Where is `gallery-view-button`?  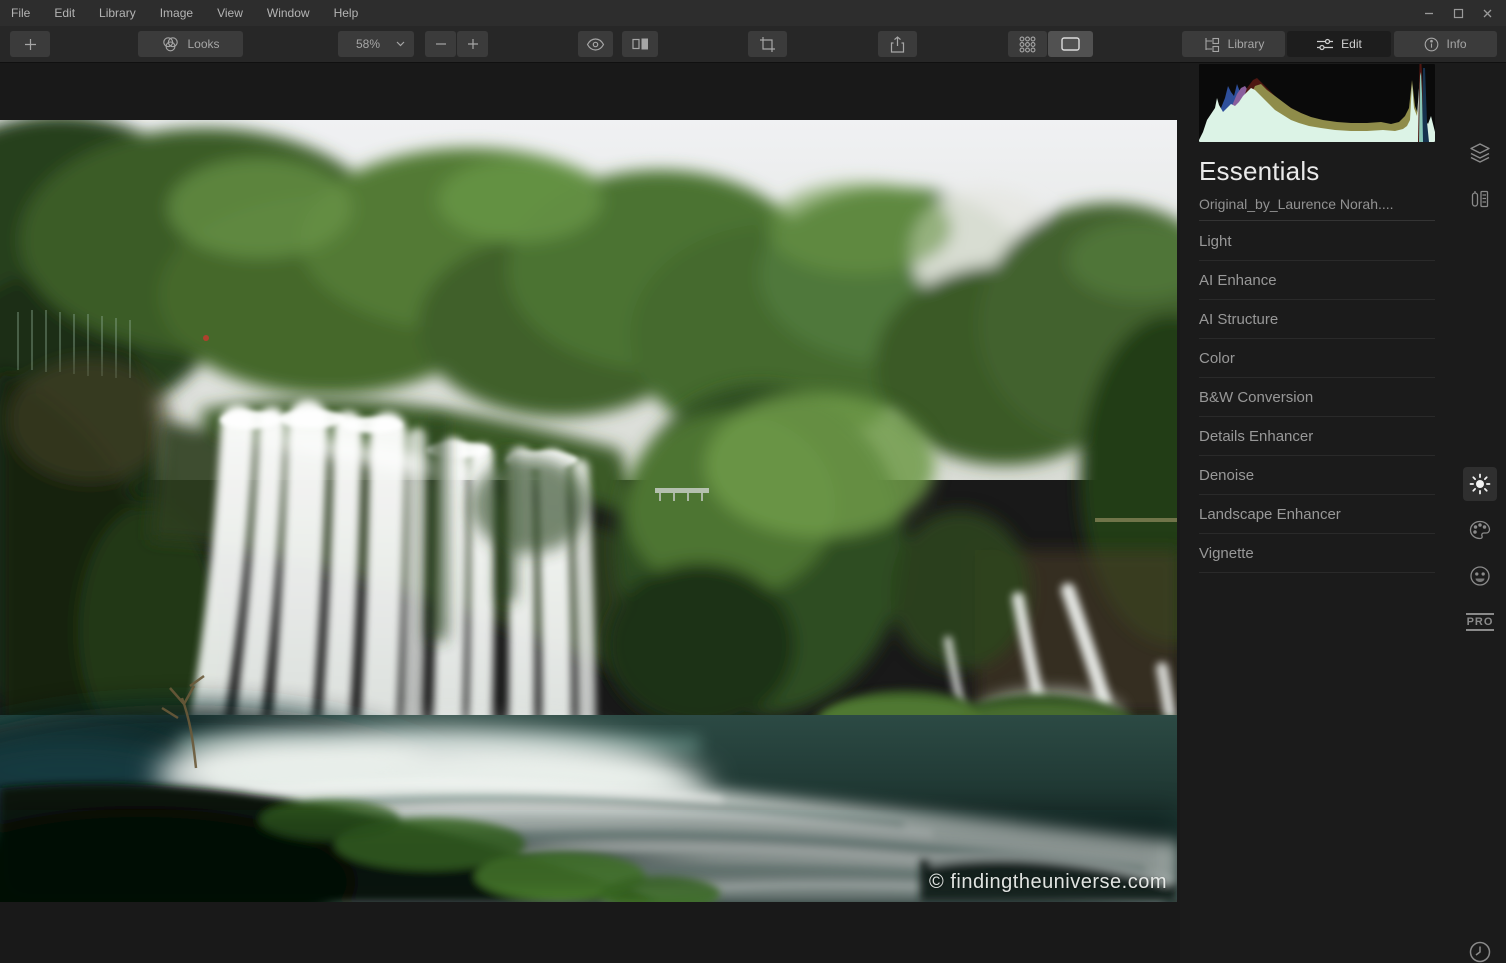 gallery-view-button is located at coordinates (1027, 44).